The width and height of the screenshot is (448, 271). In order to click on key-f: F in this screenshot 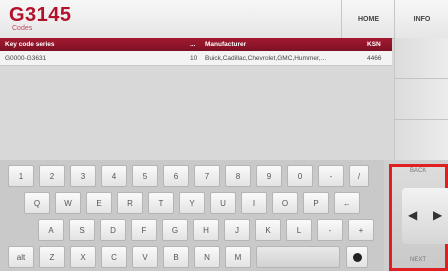, I will do `click(144, 230)`.